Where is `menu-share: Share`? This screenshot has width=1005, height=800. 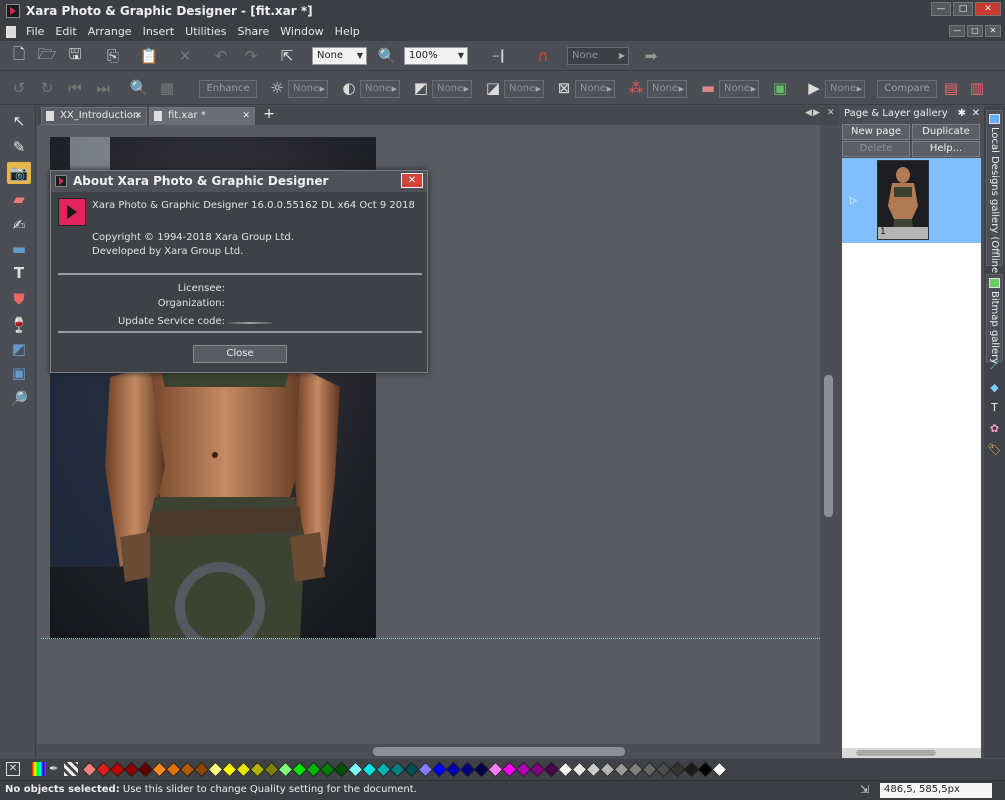
menu-share: Share is located at coordinates (255, 31).